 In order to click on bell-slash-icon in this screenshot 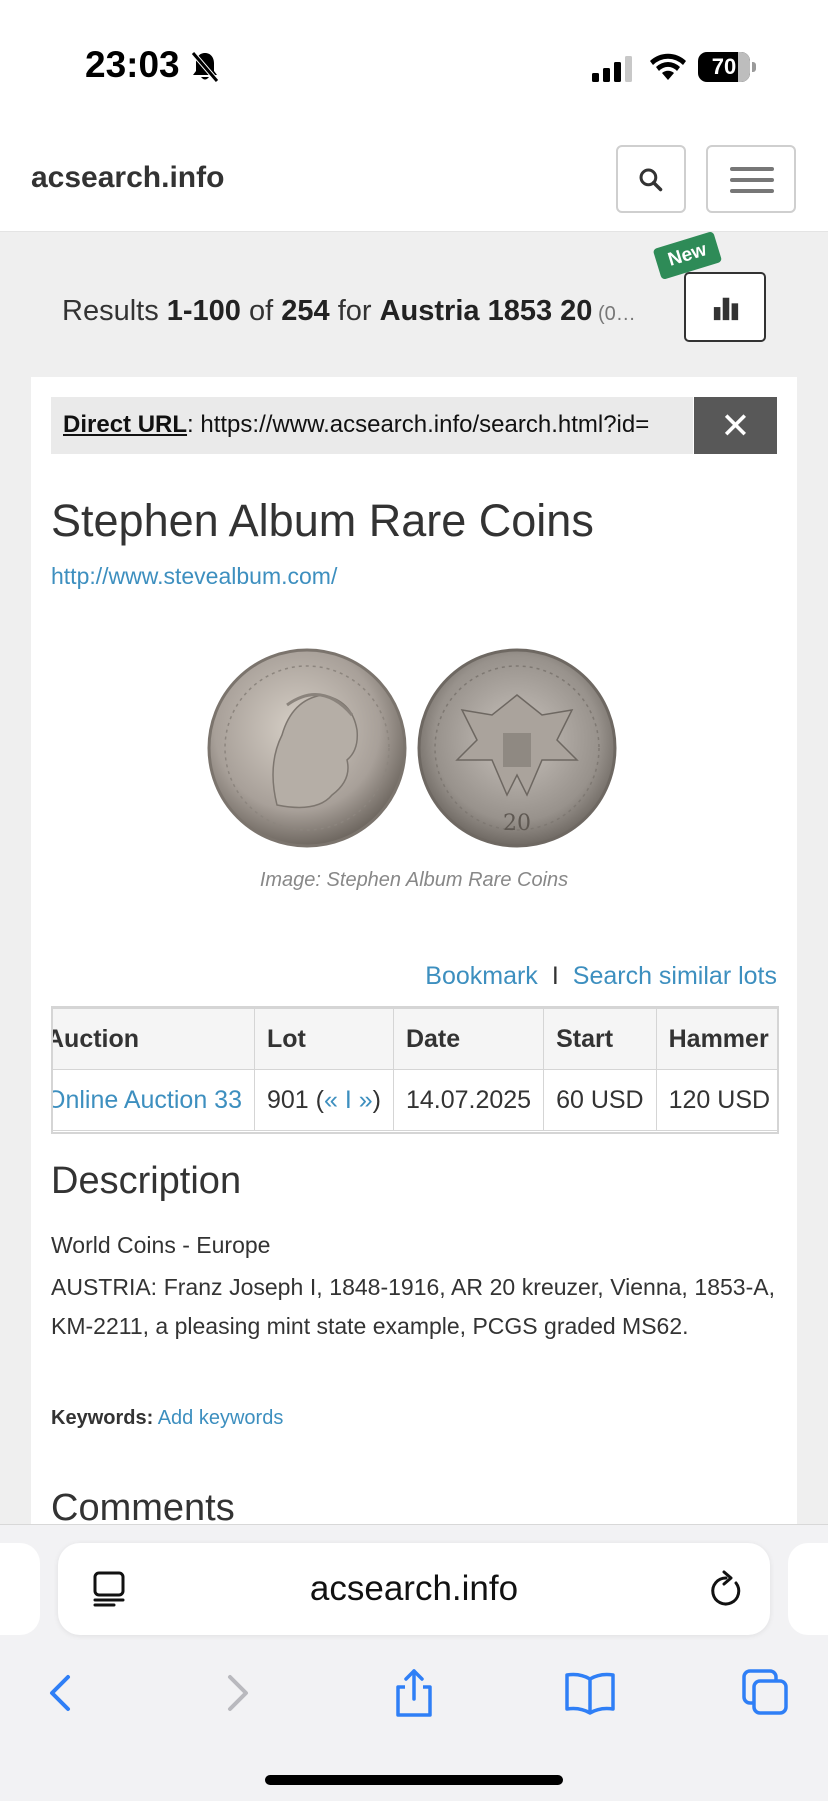, I will do `click(205, 67)`.